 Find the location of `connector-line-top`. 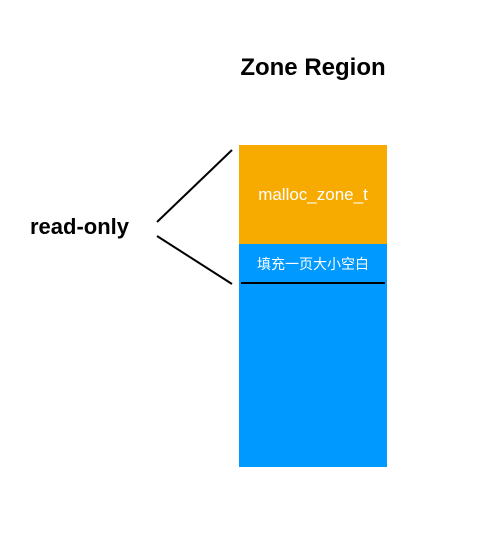

connector-line-top is located at coordinates (194, 186).